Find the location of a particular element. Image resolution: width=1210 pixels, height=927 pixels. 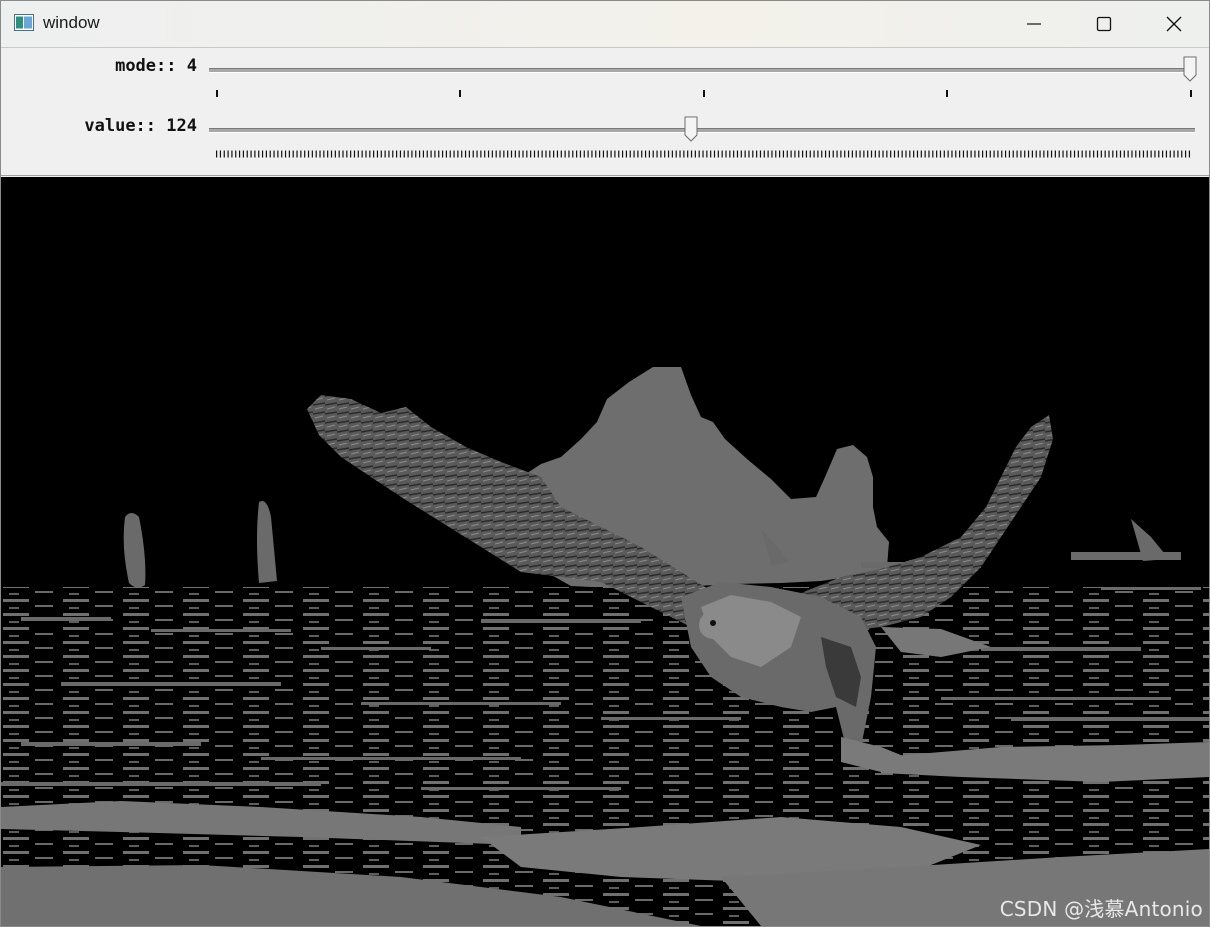

trackbar-mode-label: mode:: 4 is located at coordinates (156, 66).